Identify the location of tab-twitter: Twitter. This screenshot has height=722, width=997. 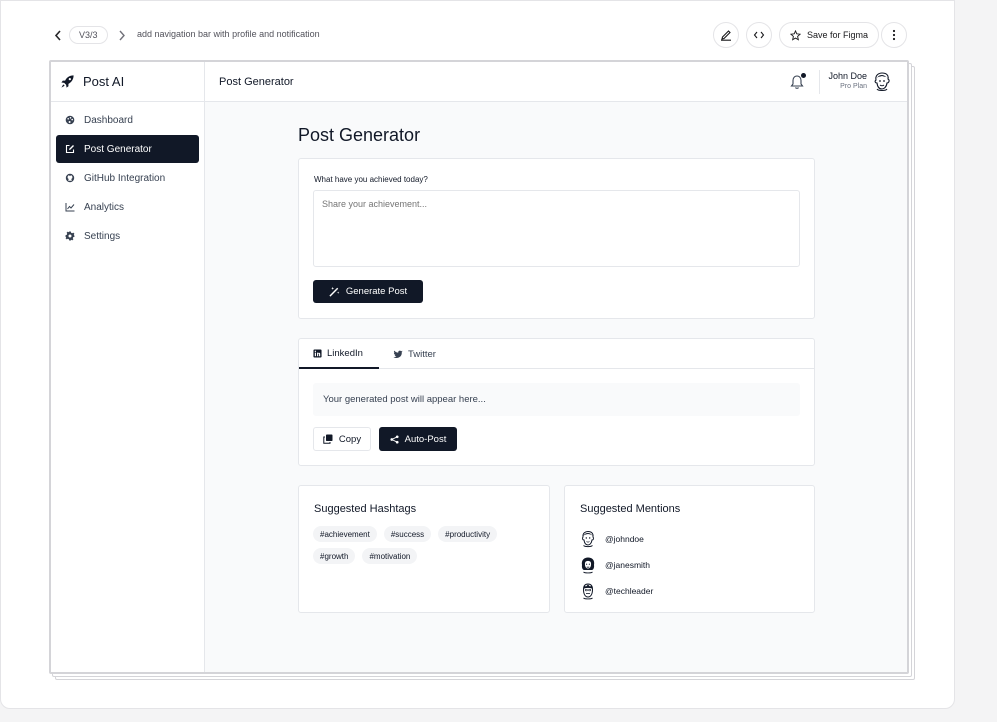
(414, 354).